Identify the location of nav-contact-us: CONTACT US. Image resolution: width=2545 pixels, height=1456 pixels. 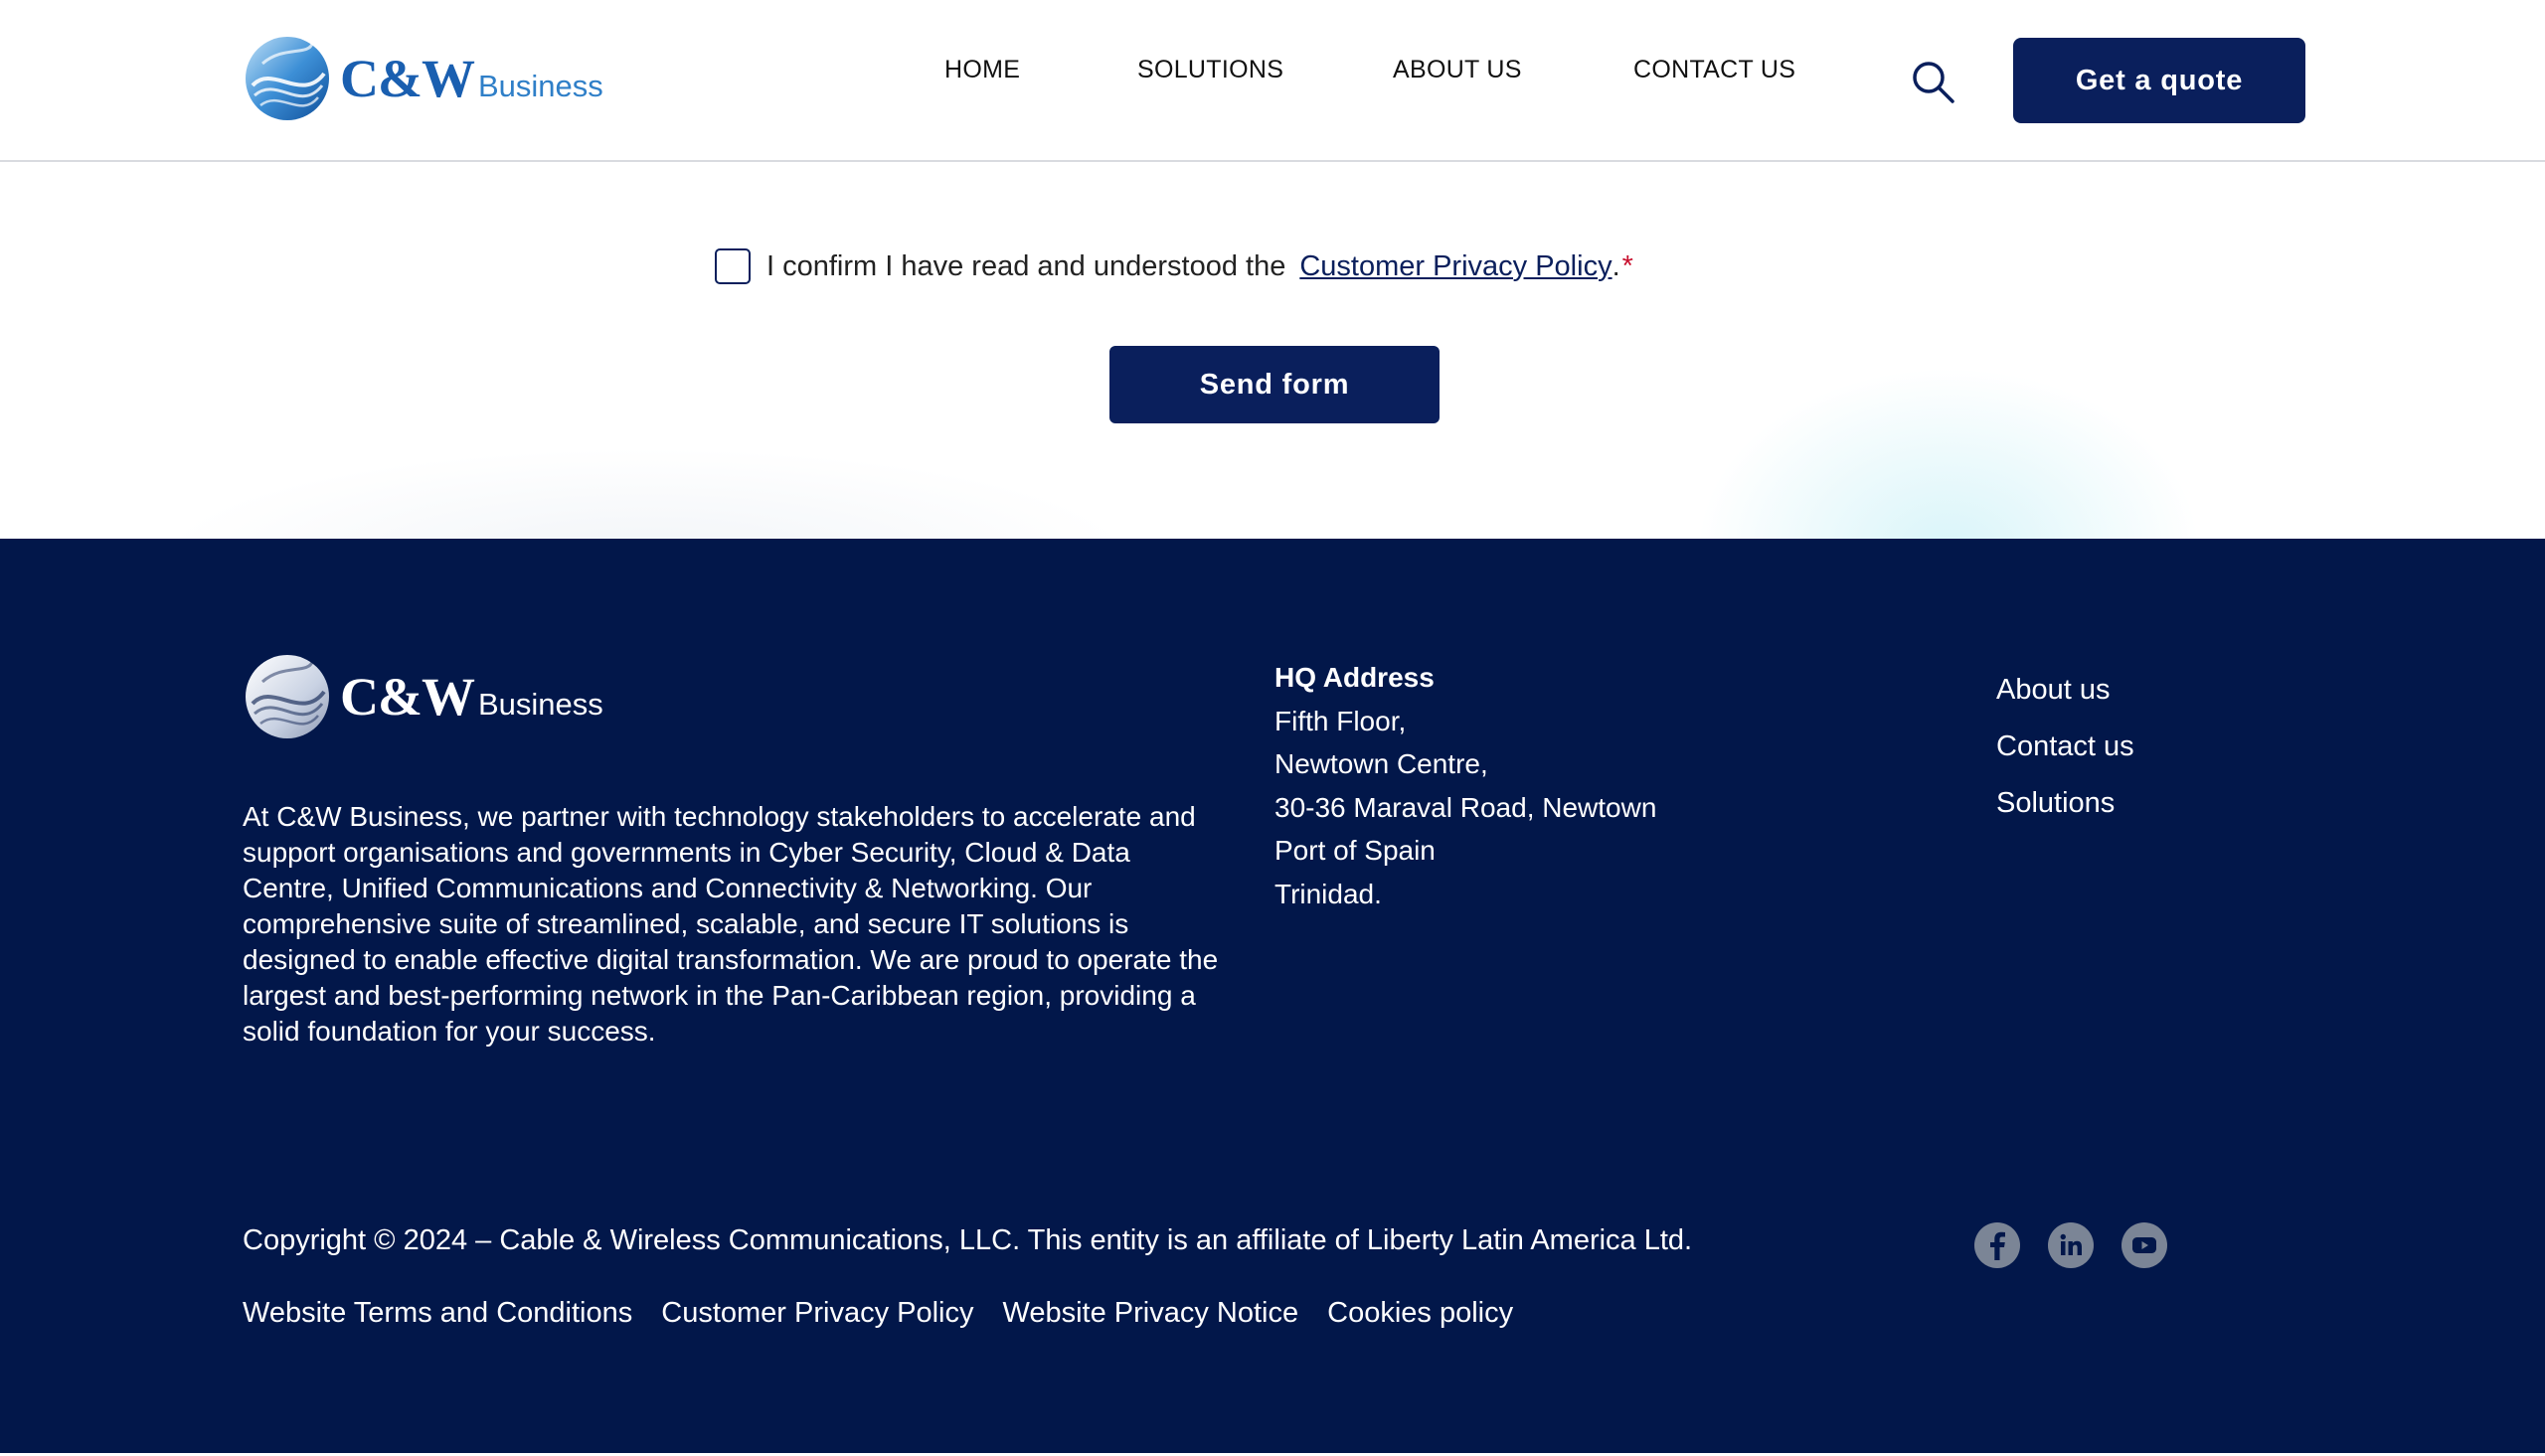
(1714, 70).